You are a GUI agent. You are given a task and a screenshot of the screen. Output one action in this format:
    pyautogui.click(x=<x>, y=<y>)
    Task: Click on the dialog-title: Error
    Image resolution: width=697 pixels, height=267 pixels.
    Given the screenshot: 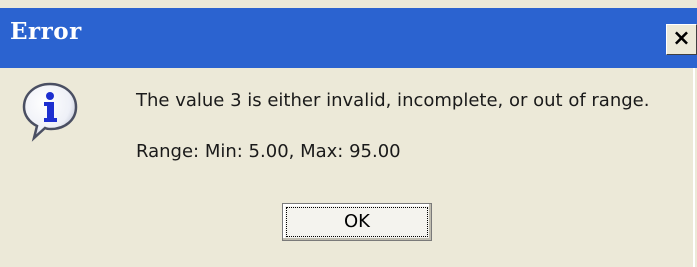 What is the action you would take?
    pyautogui.click(x=46, y=31)
    